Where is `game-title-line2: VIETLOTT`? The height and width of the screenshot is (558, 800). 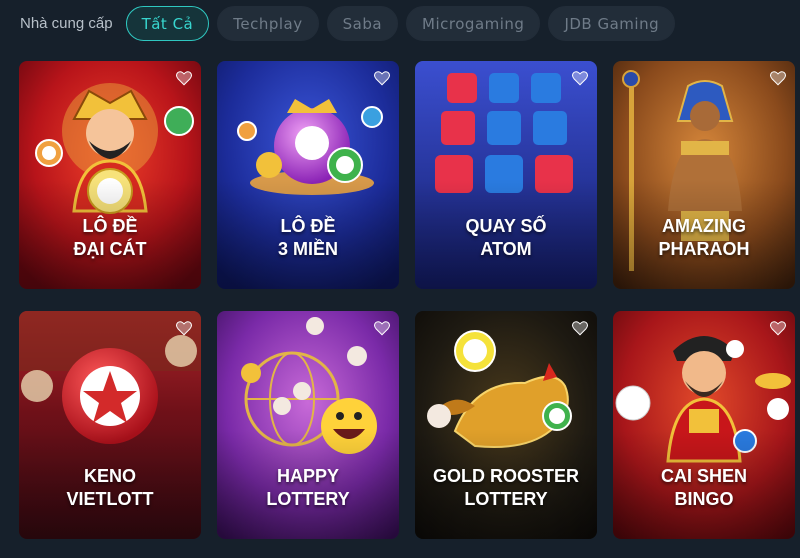
game-title-line2: VIETLOTT is located at coordinates (110, 499).